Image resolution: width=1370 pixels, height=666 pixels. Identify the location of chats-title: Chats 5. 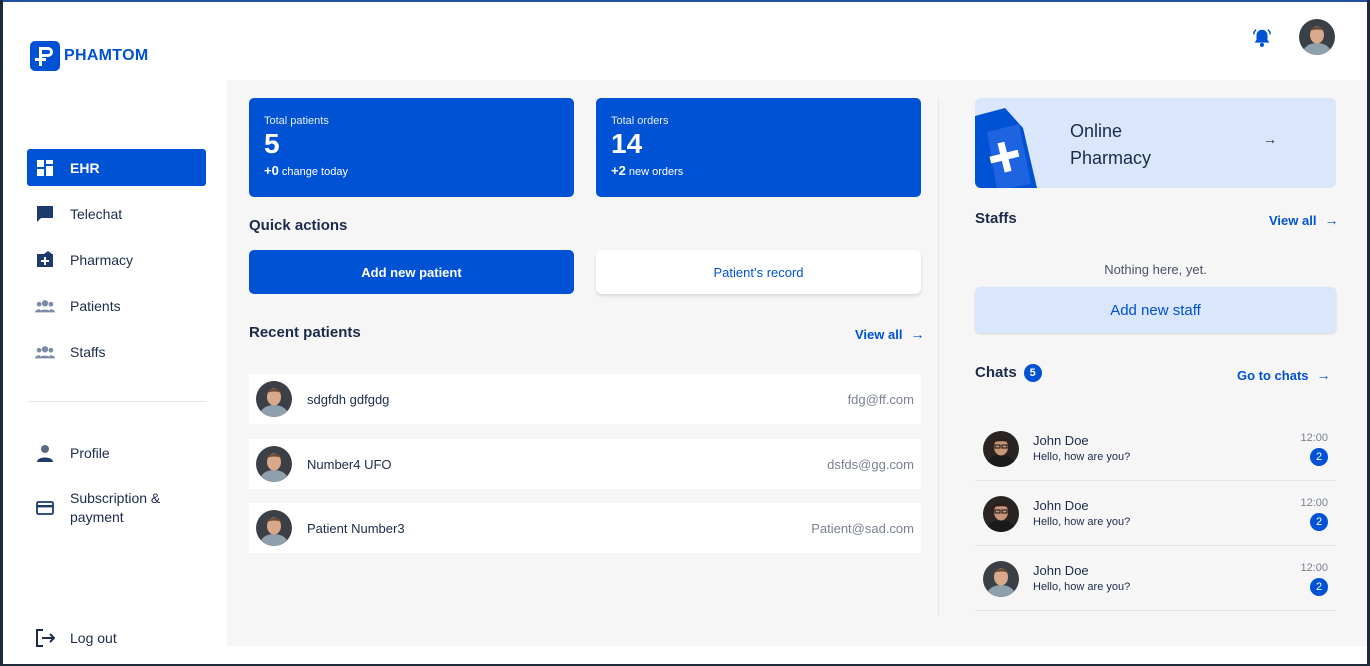
(1008, 373).